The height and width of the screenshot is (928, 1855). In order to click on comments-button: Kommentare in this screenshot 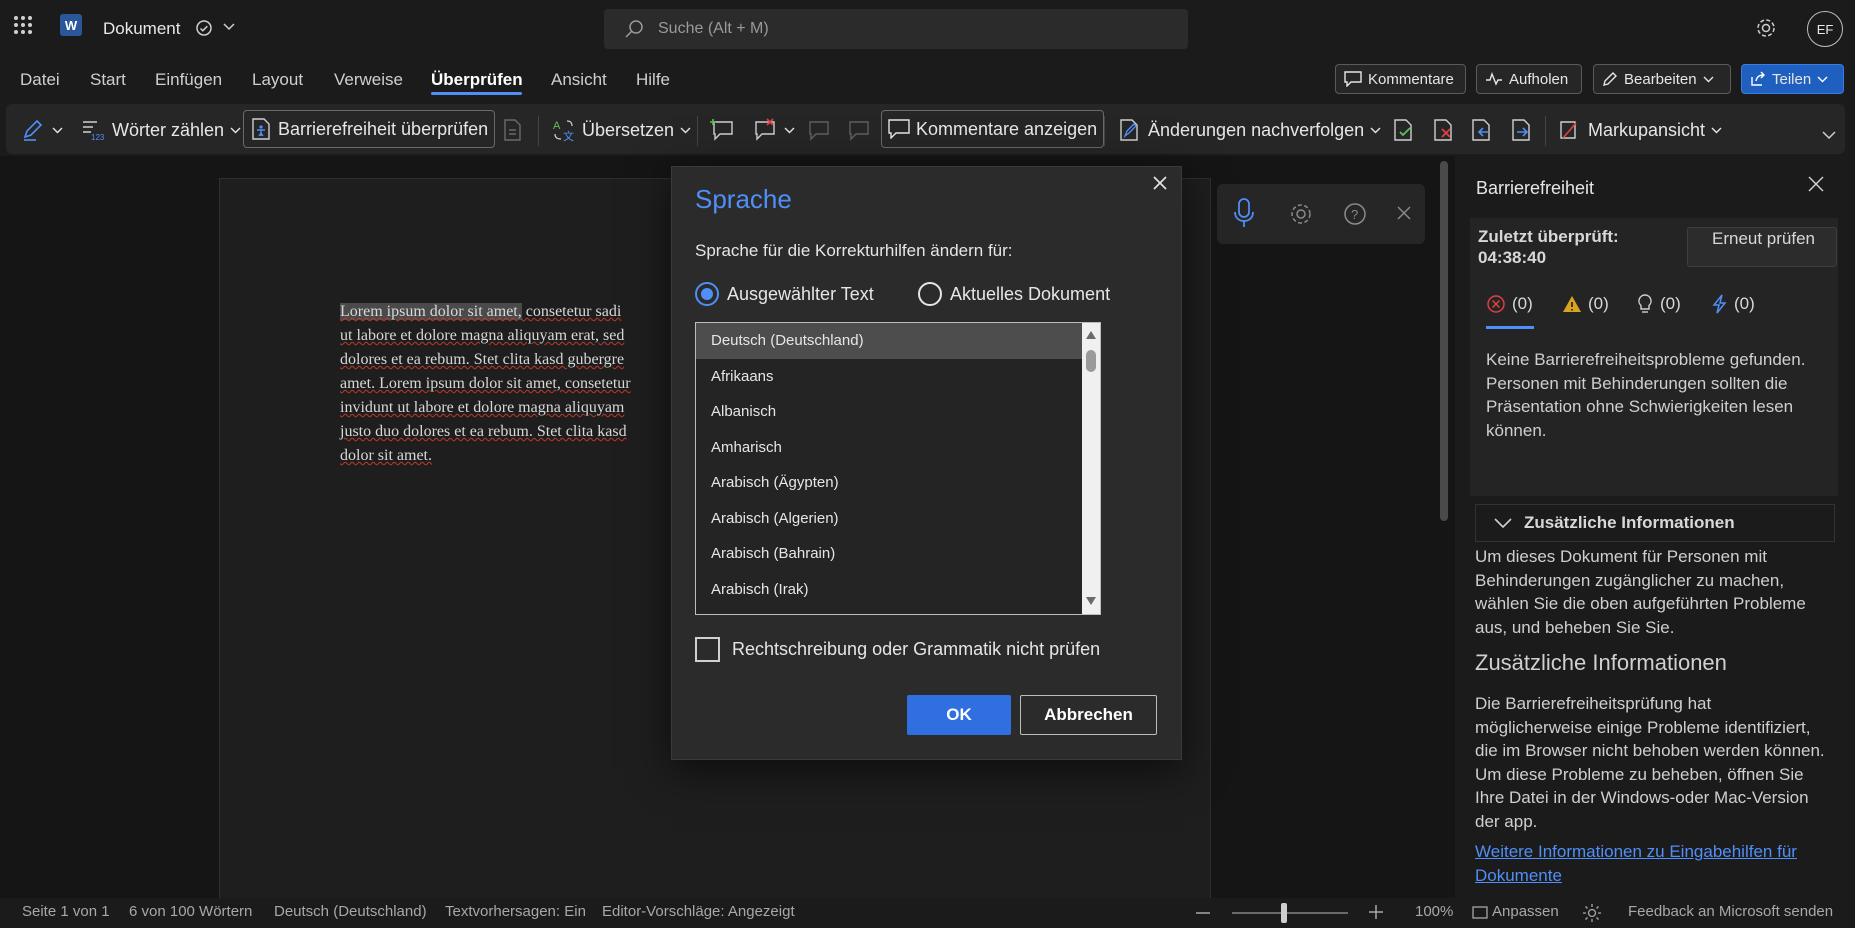, I will do `click(1400, 79)`.